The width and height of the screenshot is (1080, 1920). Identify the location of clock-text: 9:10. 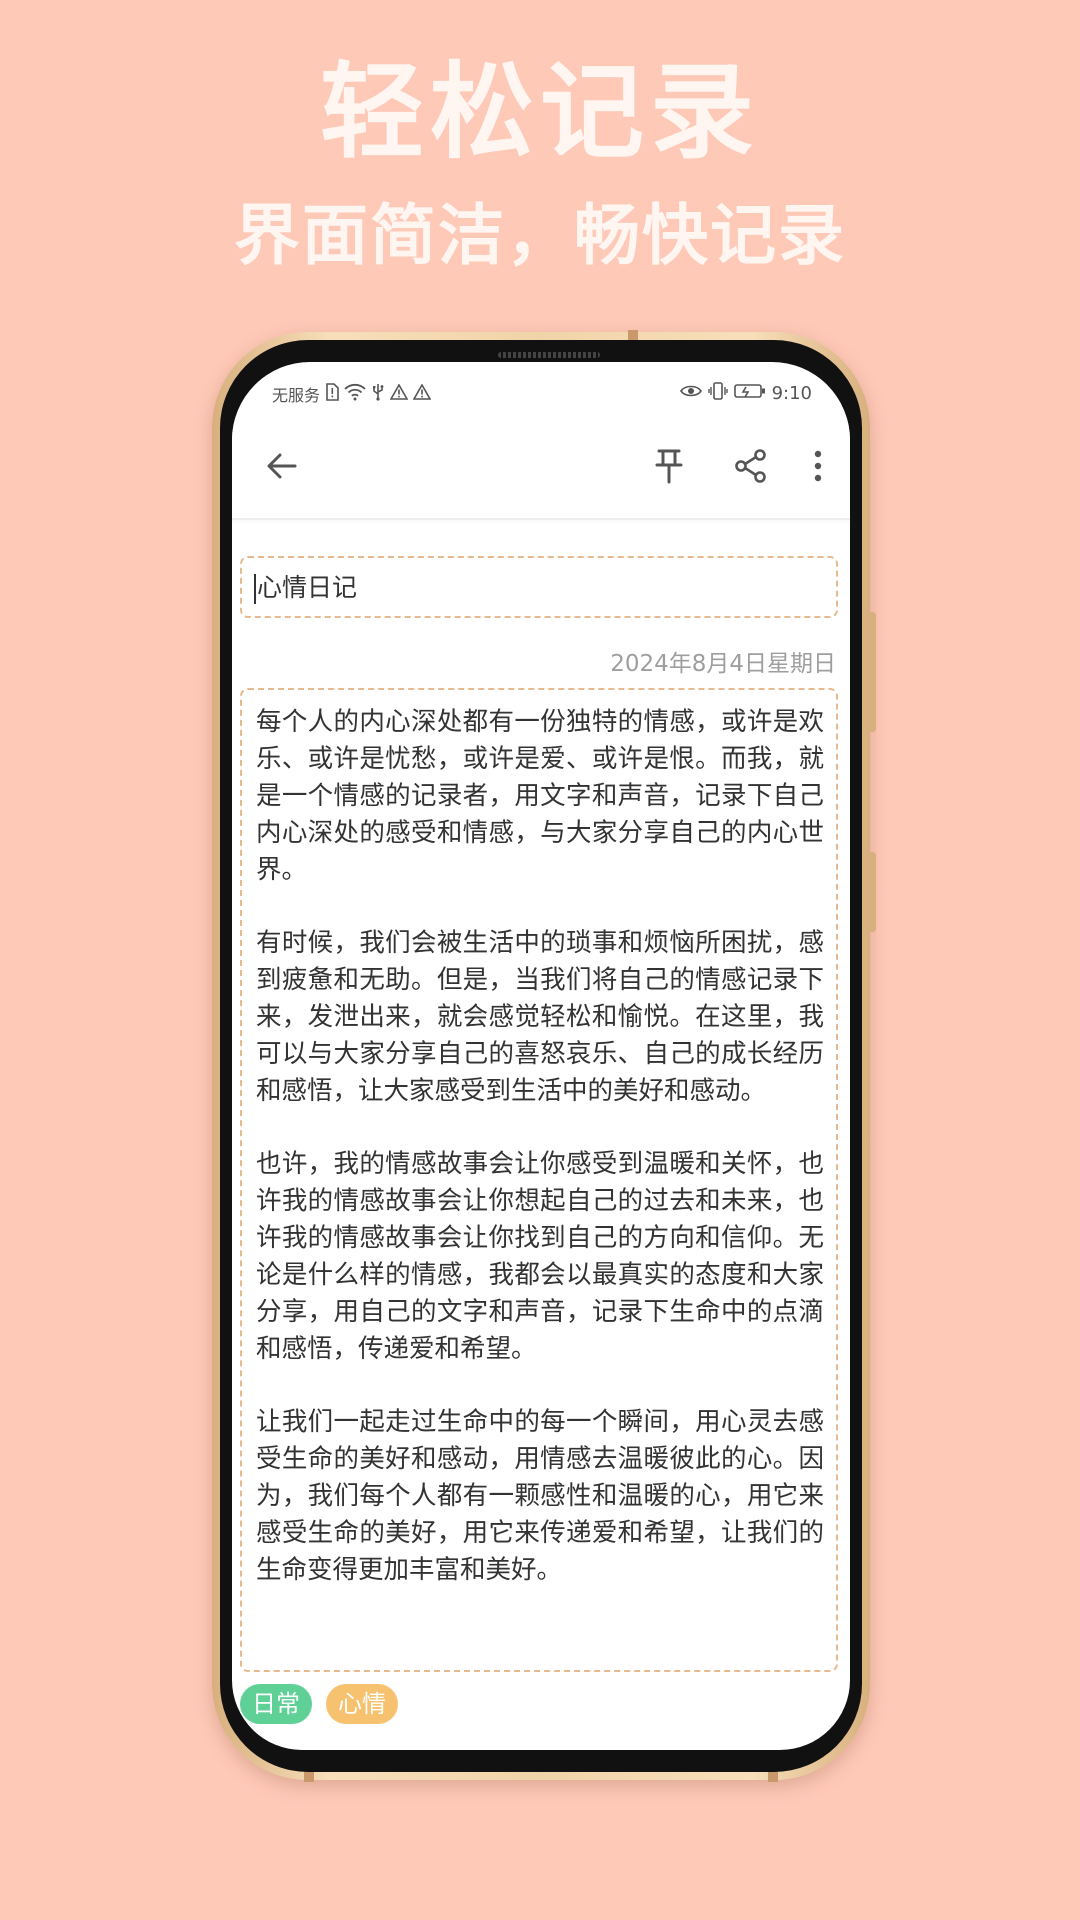
(791, 393).